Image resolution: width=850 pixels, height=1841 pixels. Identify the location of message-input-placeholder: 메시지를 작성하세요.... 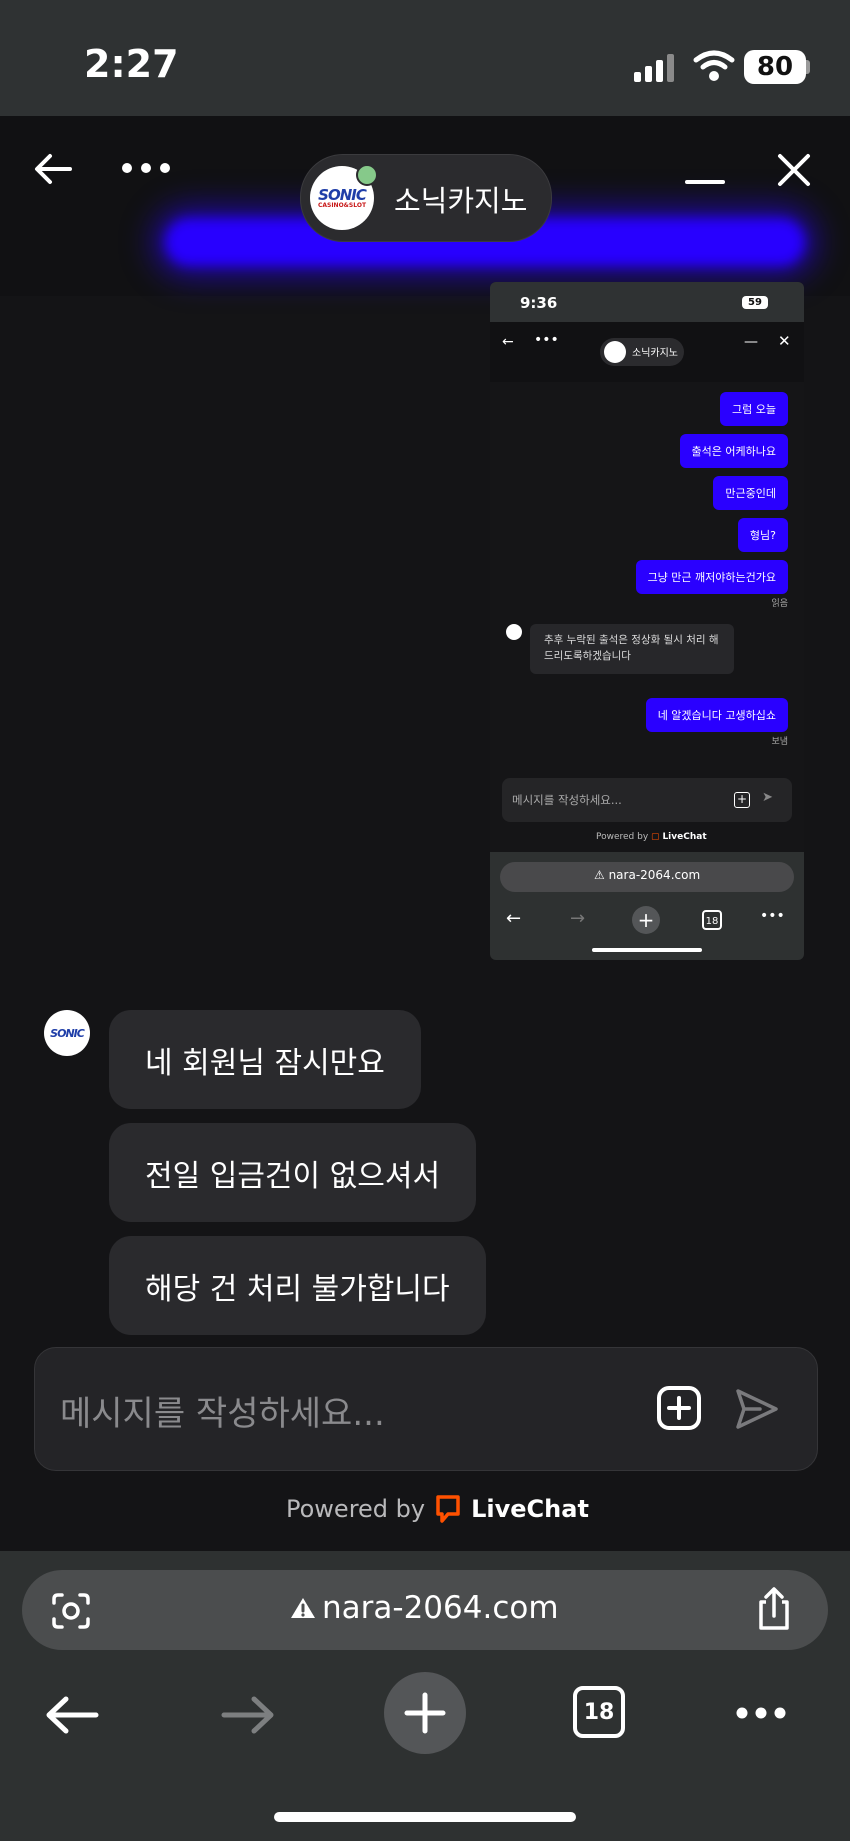
(222, 1410).